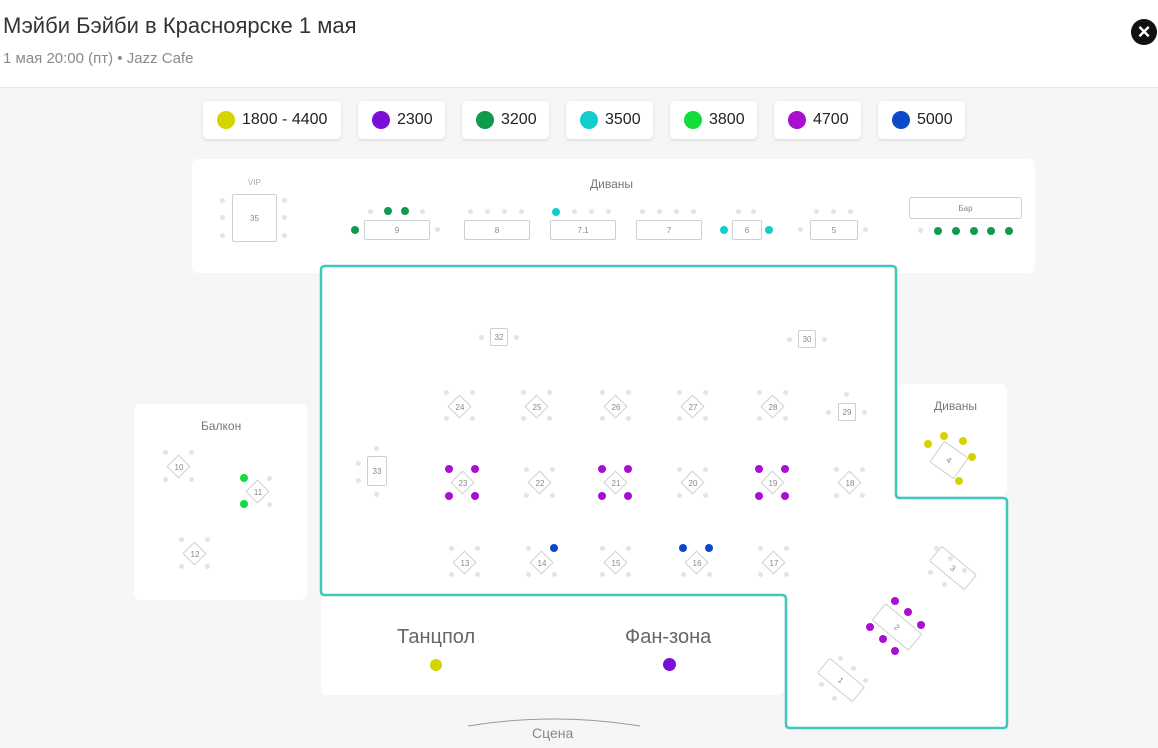 The image size is (1158, 748). What do you see at coordinates (463, 483) in the screenshot?
I see `table-number: 23` at bounding box center [463, 483].